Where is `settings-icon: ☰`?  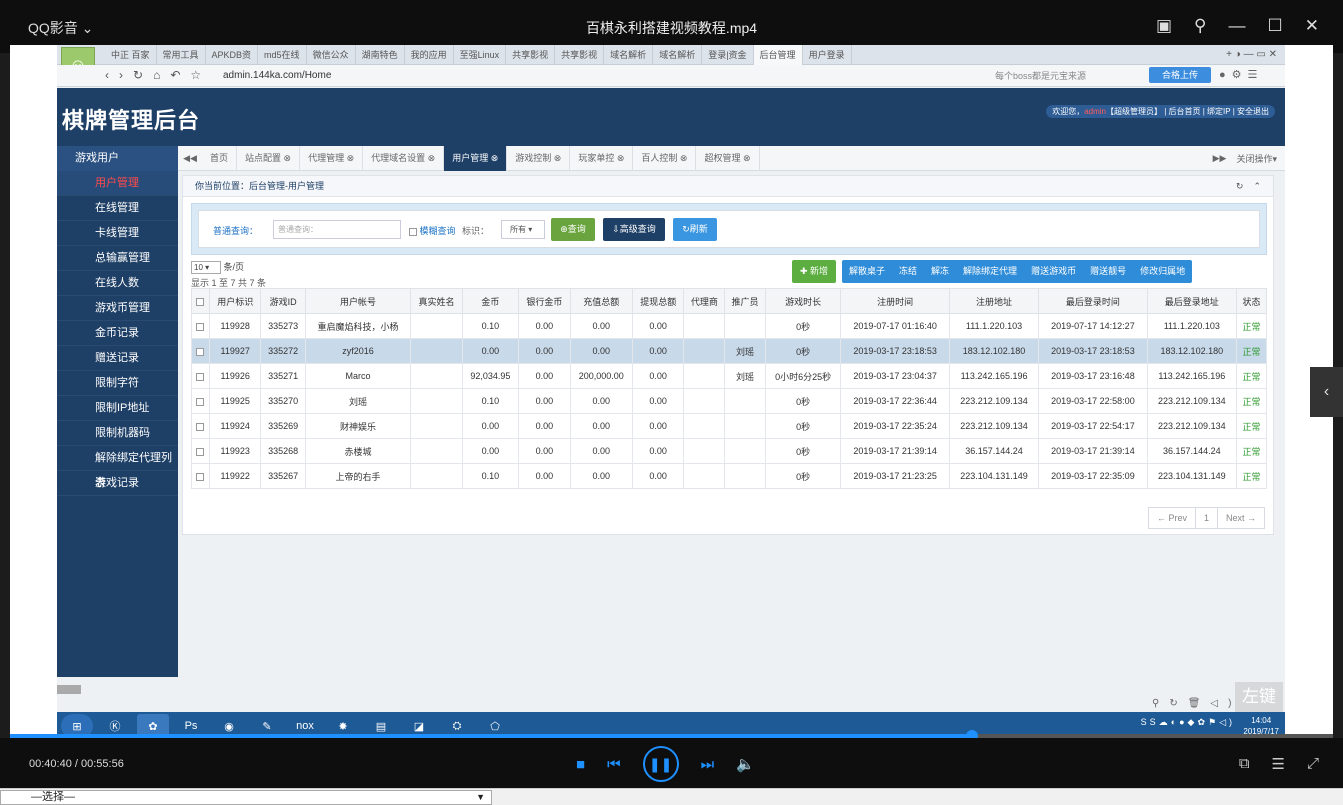 settings-icon: ☰ is located at coordinates (1278, 764).